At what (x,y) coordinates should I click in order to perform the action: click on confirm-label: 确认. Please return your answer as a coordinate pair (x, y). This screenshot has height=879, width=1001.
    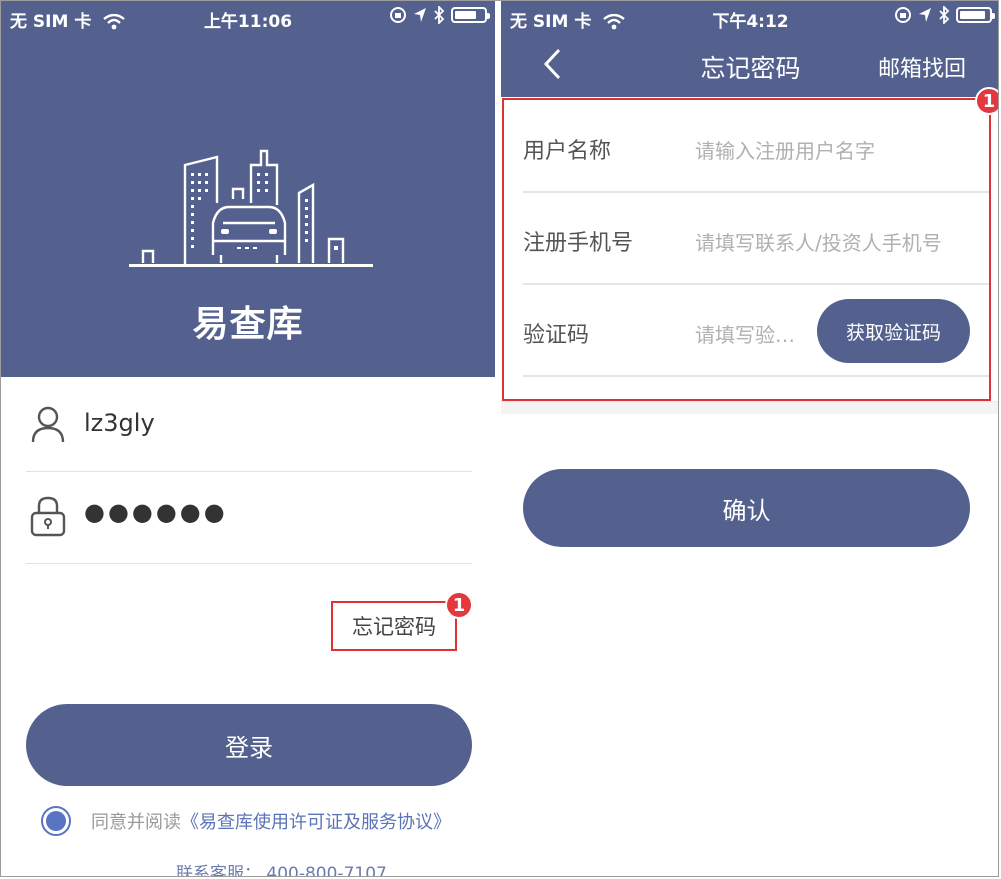
    Looking at the image, I should click on (746, 510).